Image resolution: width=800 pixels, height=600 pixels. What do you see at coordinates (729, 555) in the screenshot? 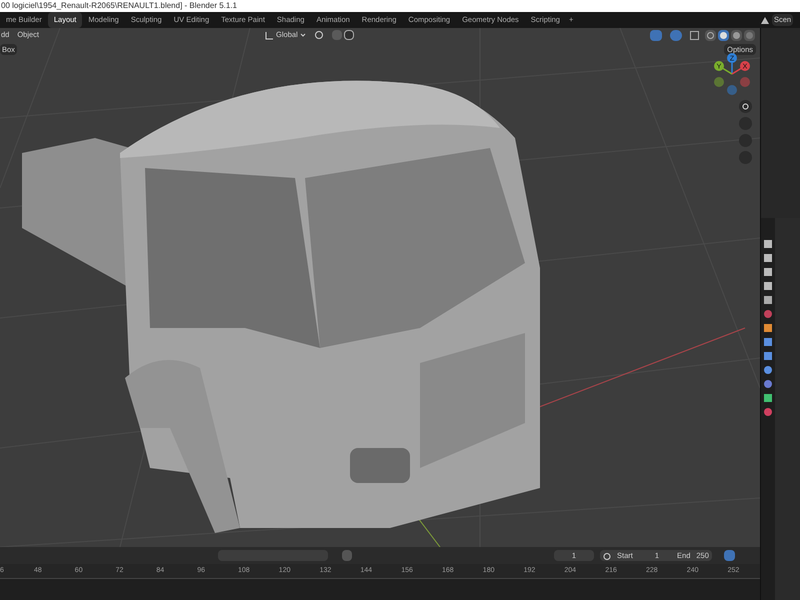
I see `keying-button` at bounding box center [729, 555].